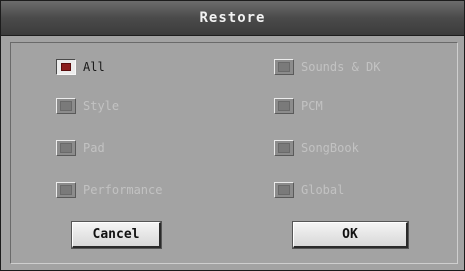 The image size is (465, 271). I want to click on option-sounds-dk: Sounds & DK, so click(327, 67).